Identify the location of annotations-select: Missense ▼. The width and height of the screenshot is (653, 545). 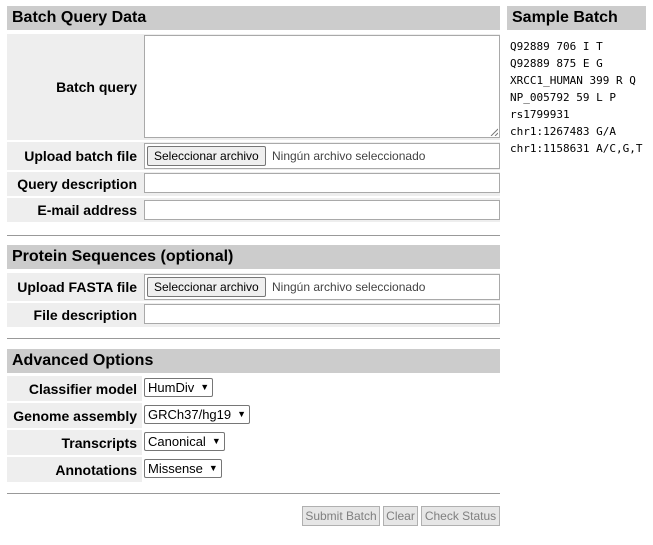
(183, 468).